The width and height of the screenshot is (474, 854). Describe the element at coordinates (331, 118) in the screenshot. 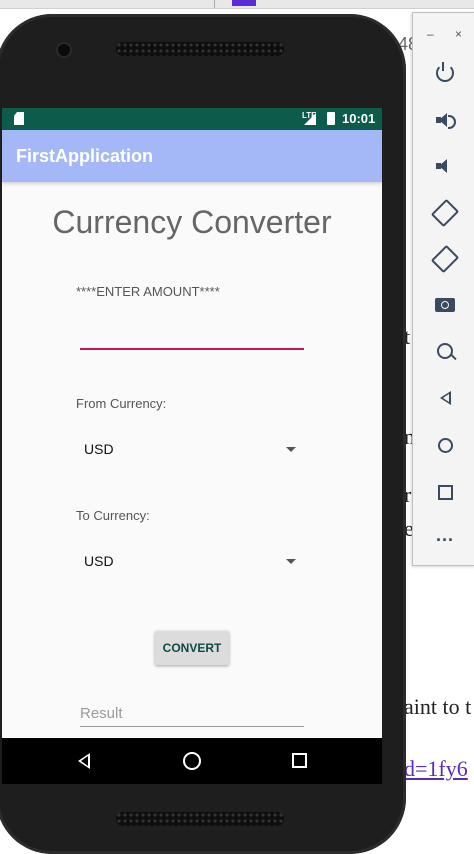

I see `battery-icon` at that location.